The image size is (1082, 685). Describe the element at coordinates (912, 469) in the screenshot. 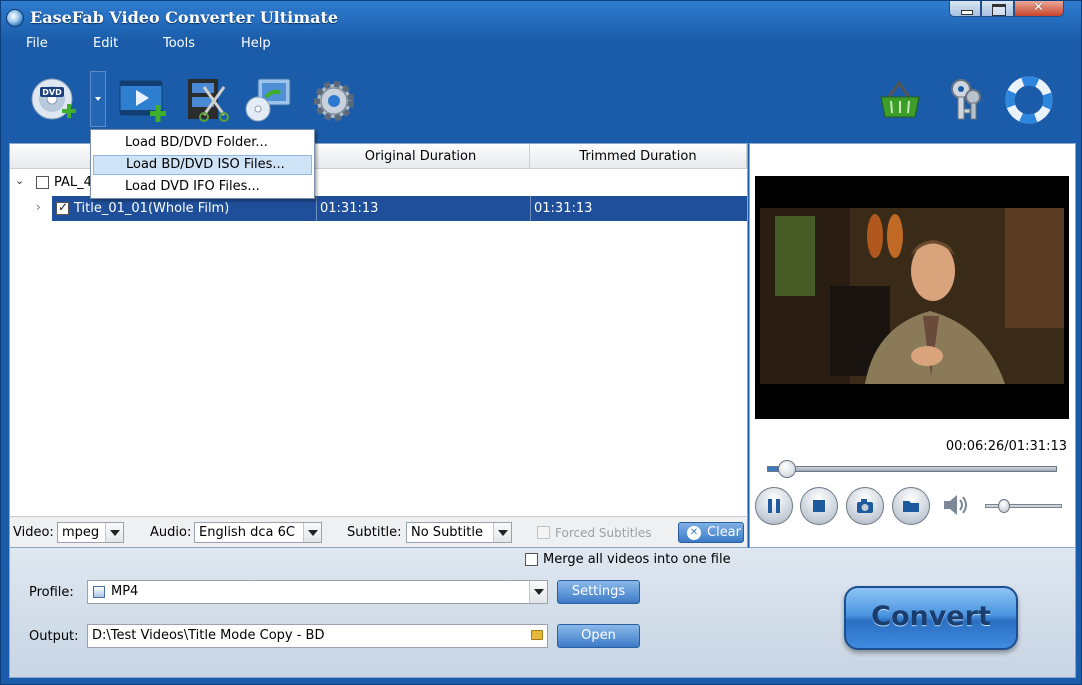

I see `seek-bar` at that location.